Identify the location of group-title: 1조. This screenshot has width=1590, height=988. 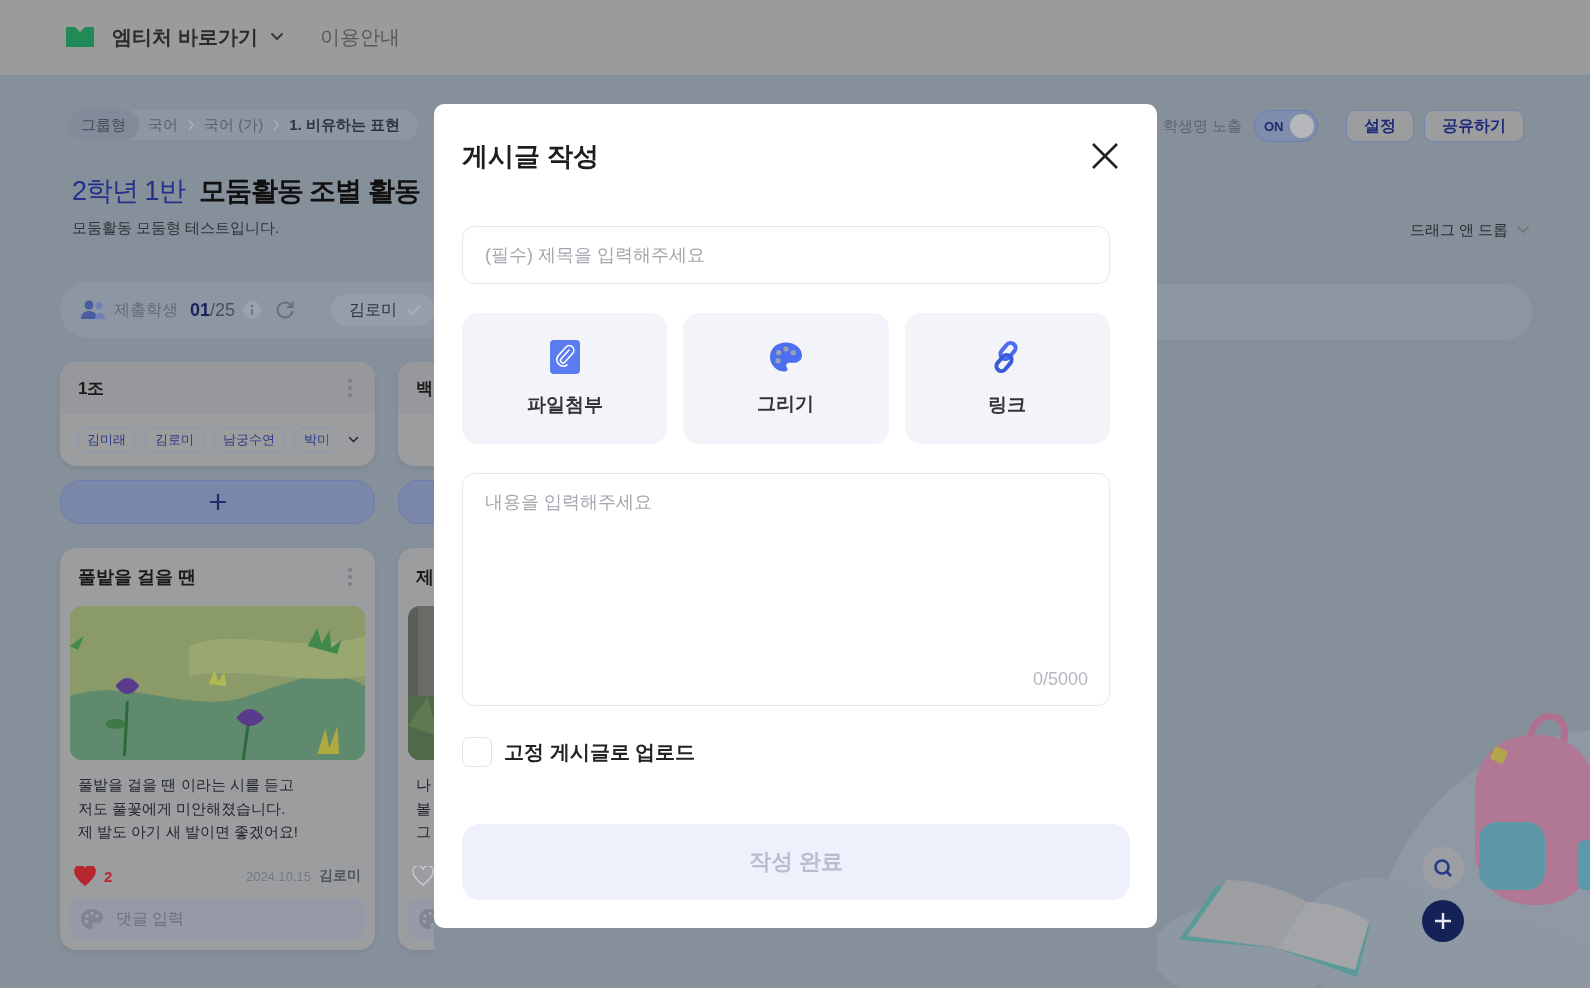
(91, 388).